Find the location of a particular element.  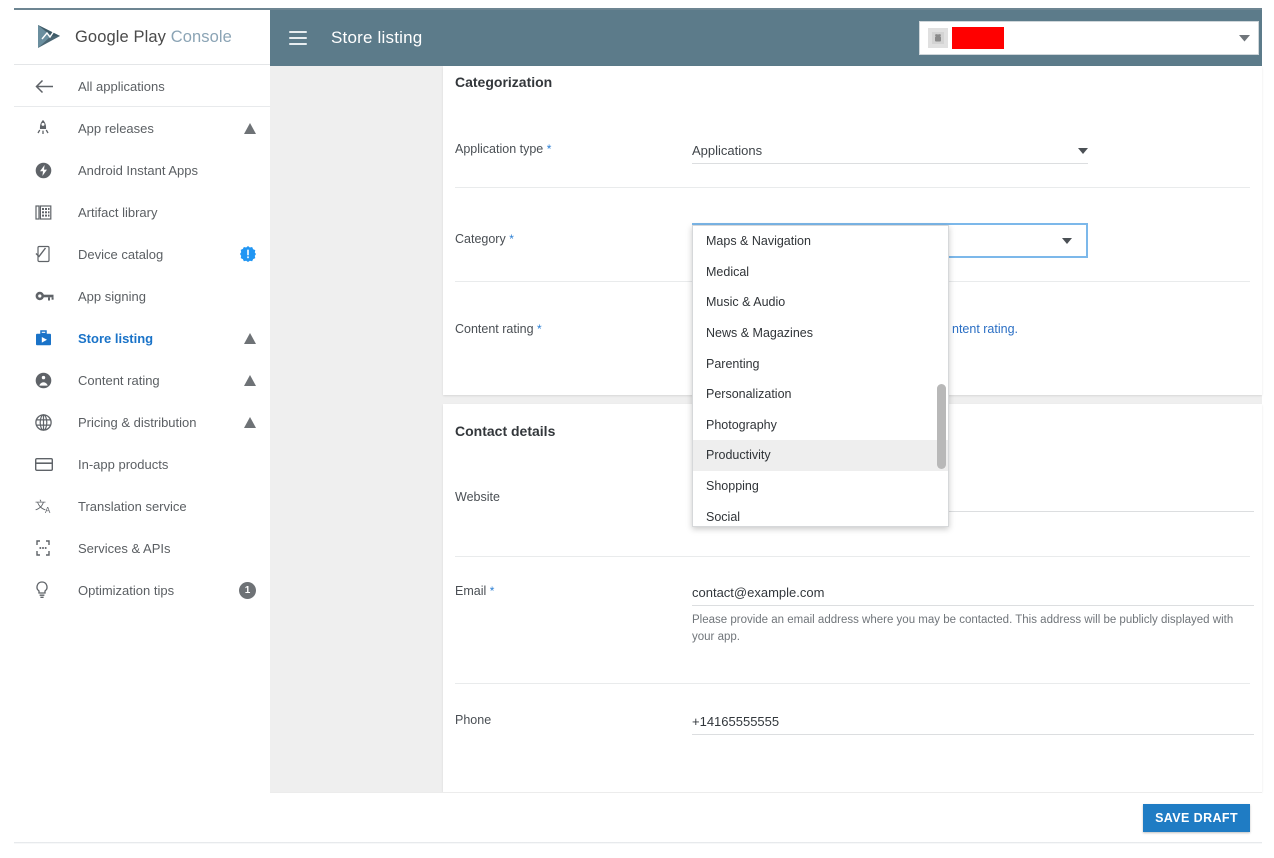

window-frame-bottom is located at coordinates (637, 850).